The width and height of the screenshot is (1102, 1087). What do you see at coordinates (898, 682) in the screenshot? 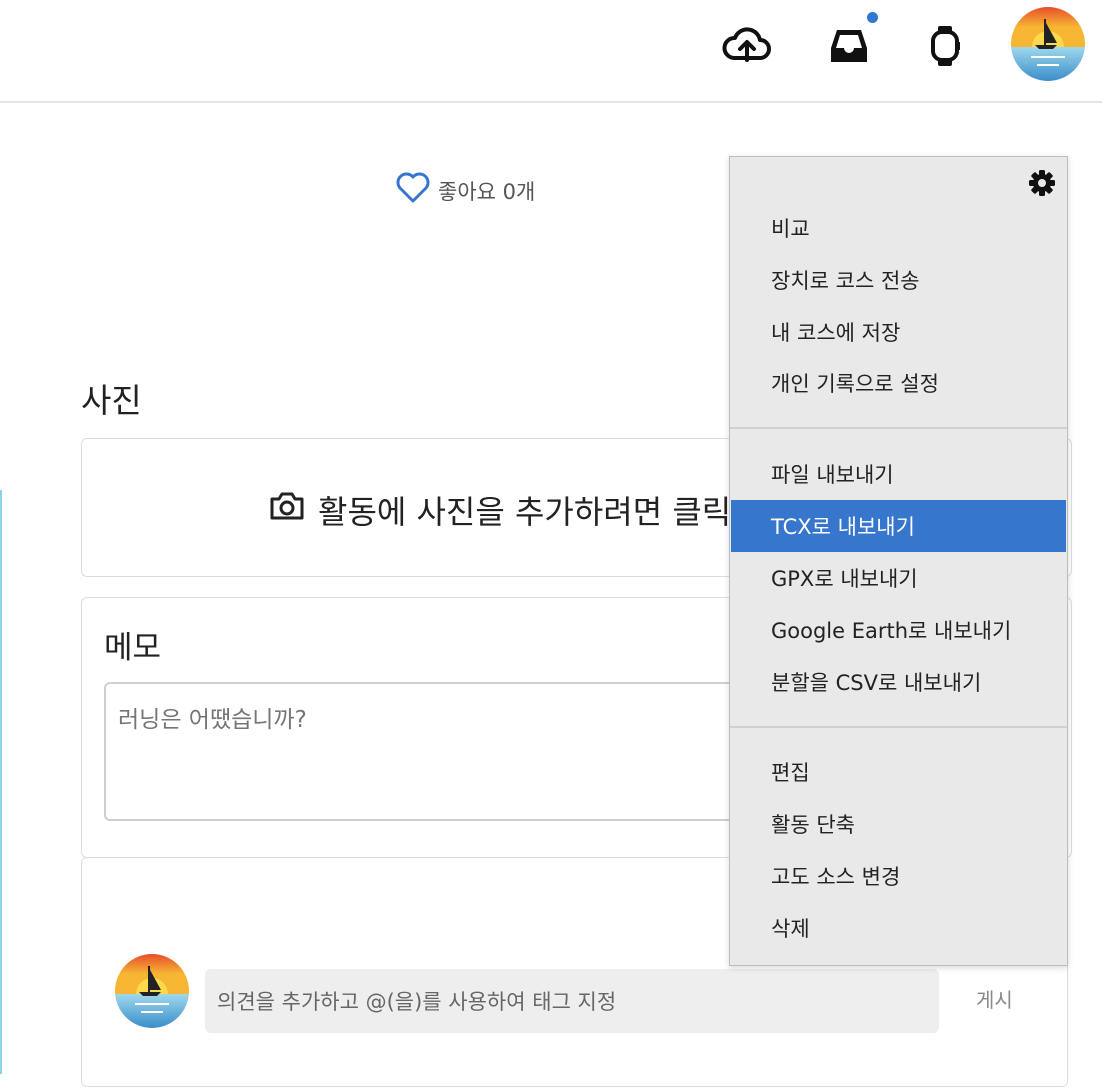
I see `menu-item-export-splits-csv: 분할을 CSV로 내보내기` at bounding box center [898, 682].